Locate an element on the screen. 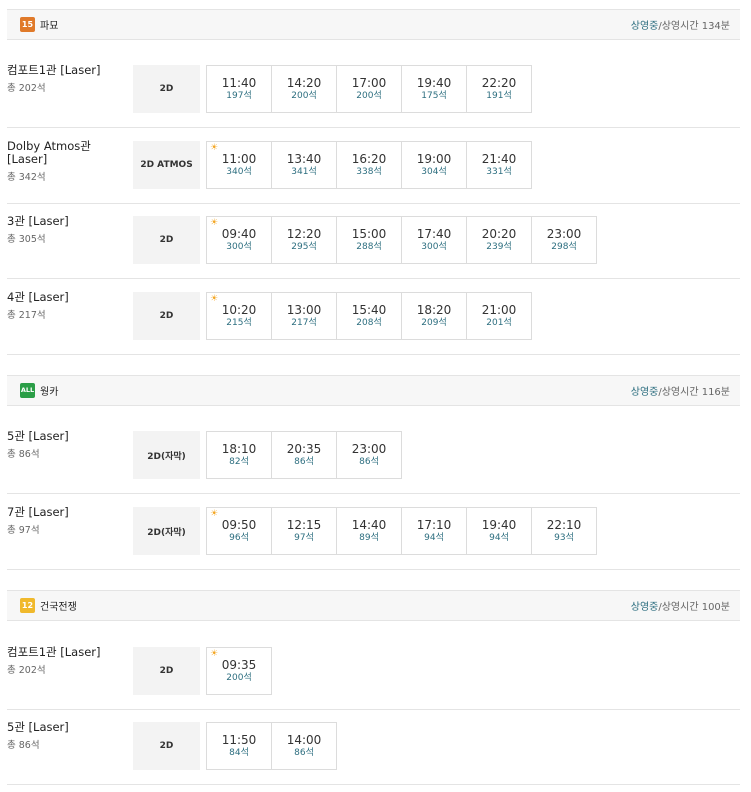 Image resolution: width=751 pixels, height=792 pixels. showtime-slot: 13:40 341석 is located at coordinates (304, 165).